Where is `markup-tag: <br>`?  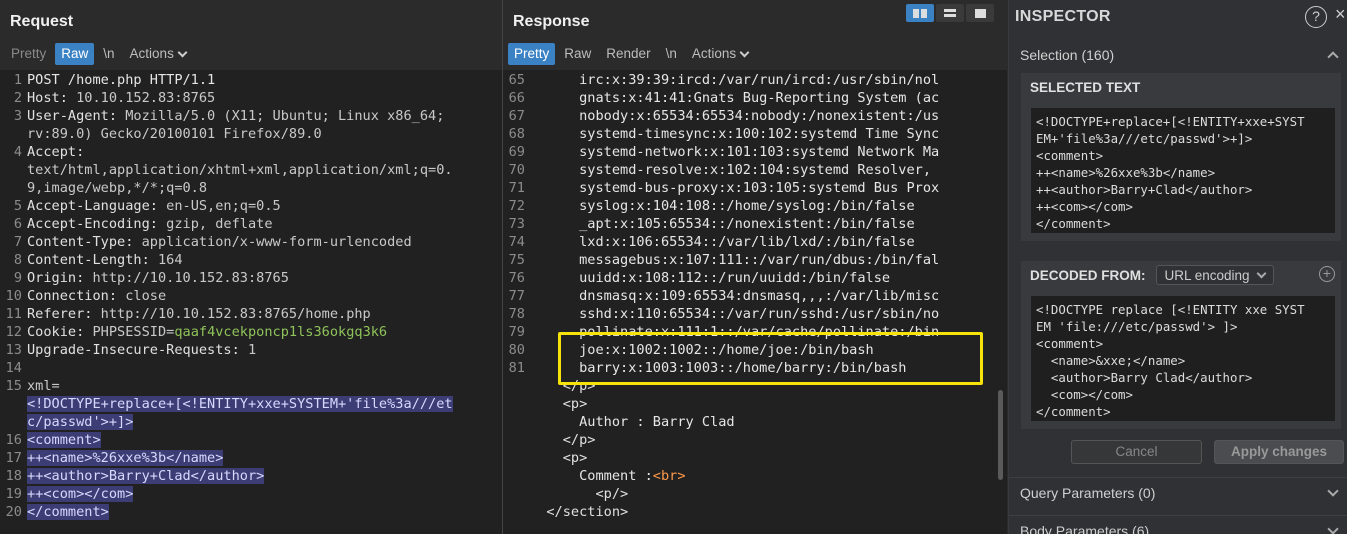
markup-tag: <br> is located at coordinates (669, 476).